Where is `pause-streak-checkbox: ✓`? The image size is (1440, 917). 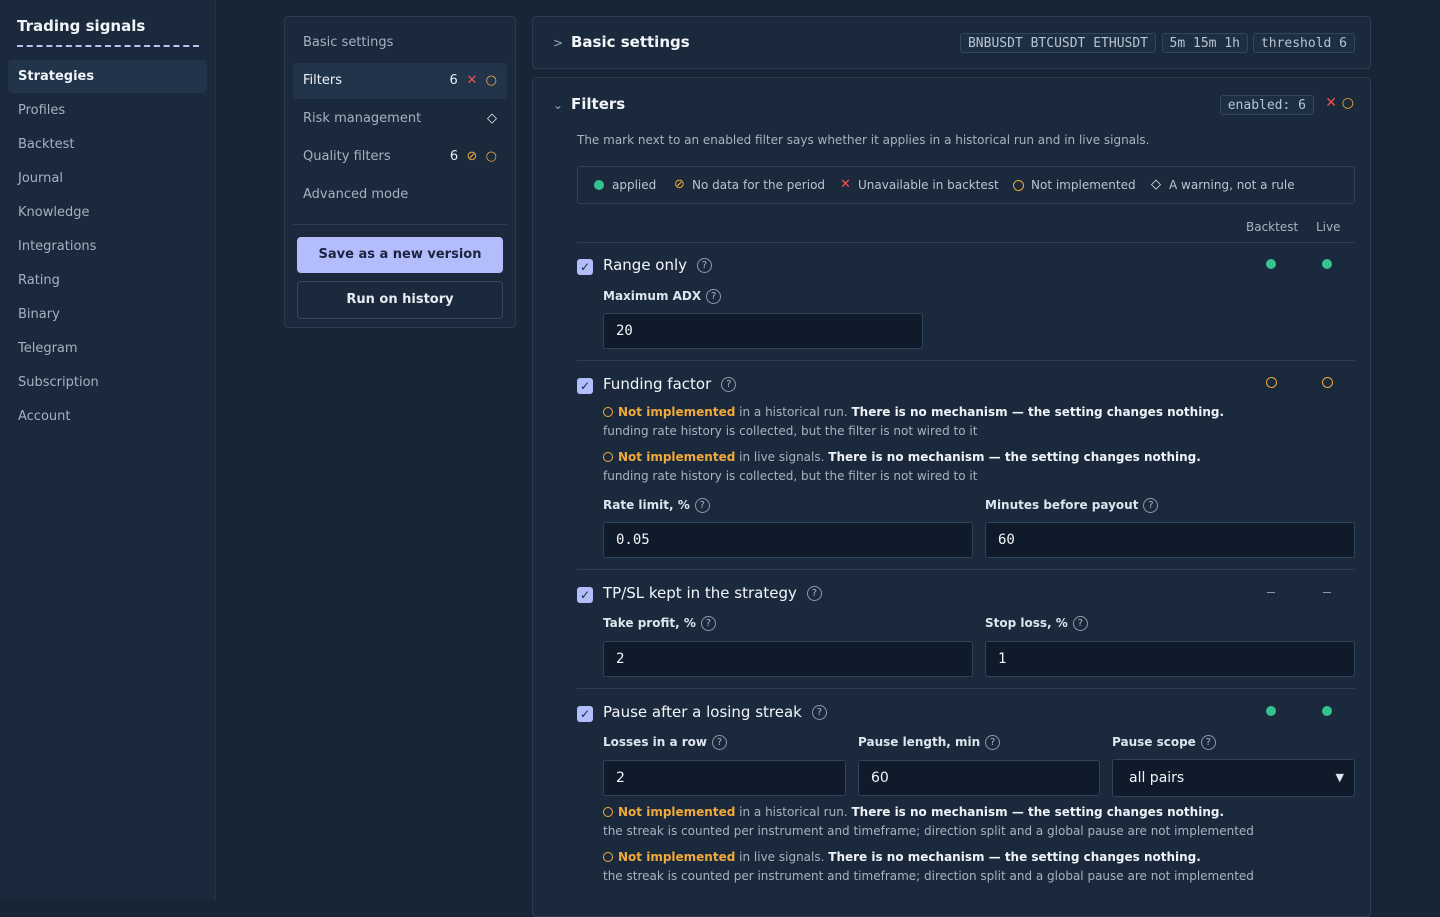 pause-streak-checkbox: ✓ is located at coordinates (585, 714).